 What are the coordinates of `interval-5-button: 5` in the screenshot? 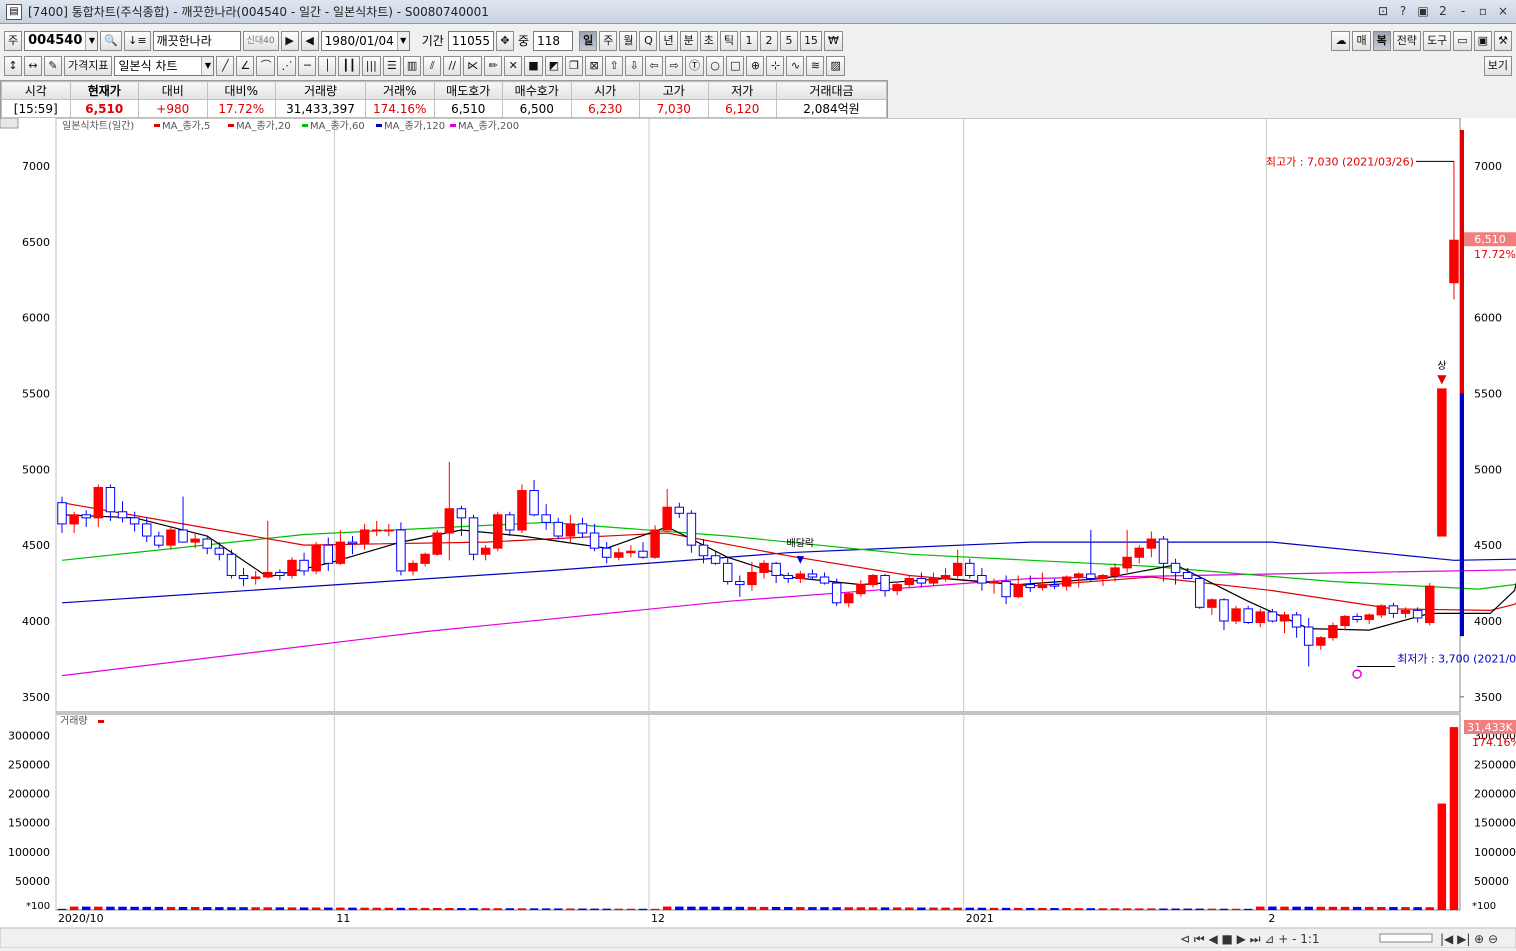 It's located at (788, 40).